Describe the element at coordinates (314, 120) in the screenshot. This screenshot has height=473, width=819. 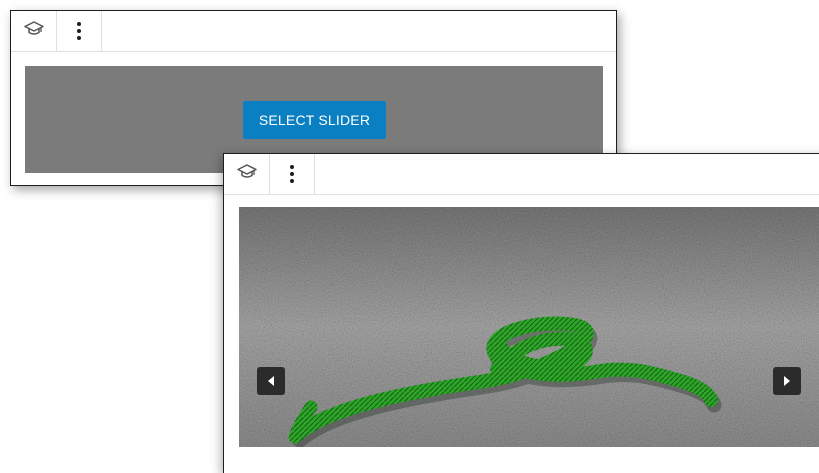
I see `select-slider-button: SELECT SLIDER` at that location.